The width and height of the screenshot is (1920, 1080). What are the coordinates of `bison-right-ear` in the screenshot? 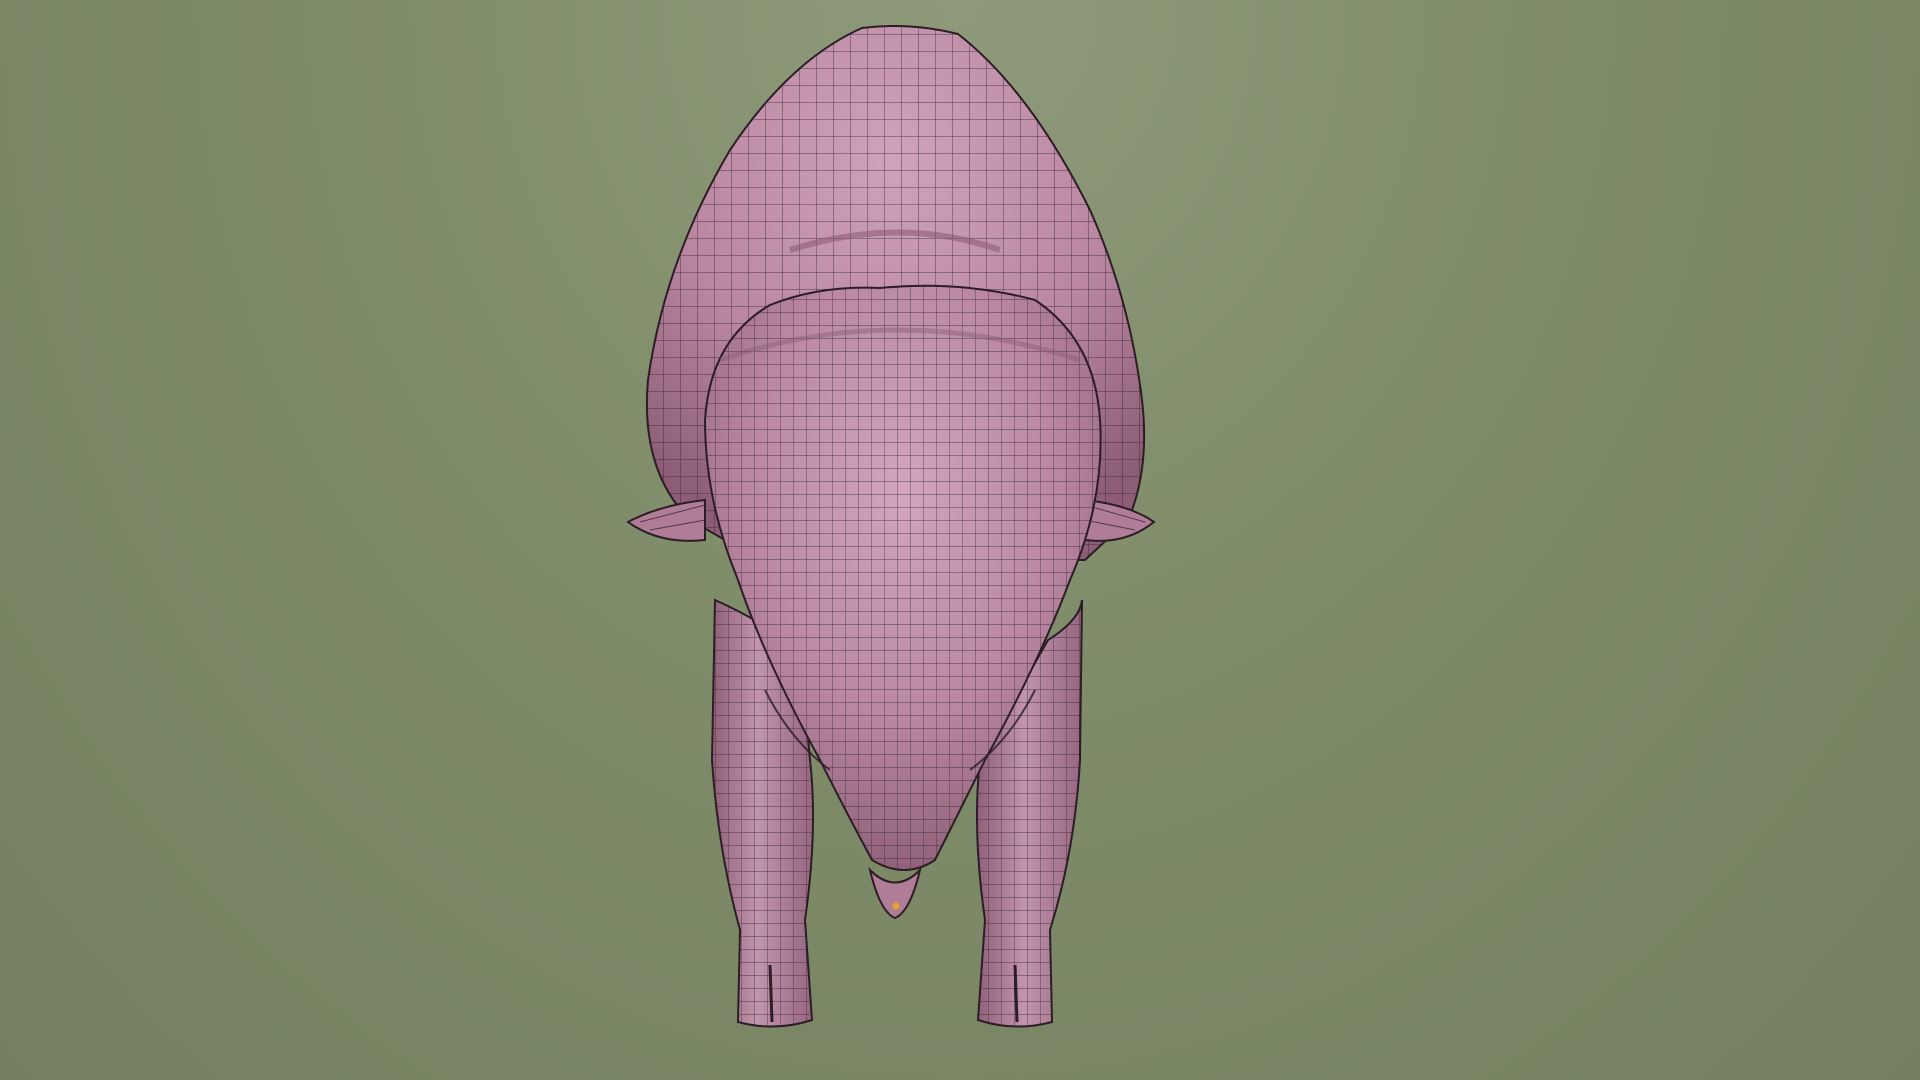 It's located at (1120, 520).